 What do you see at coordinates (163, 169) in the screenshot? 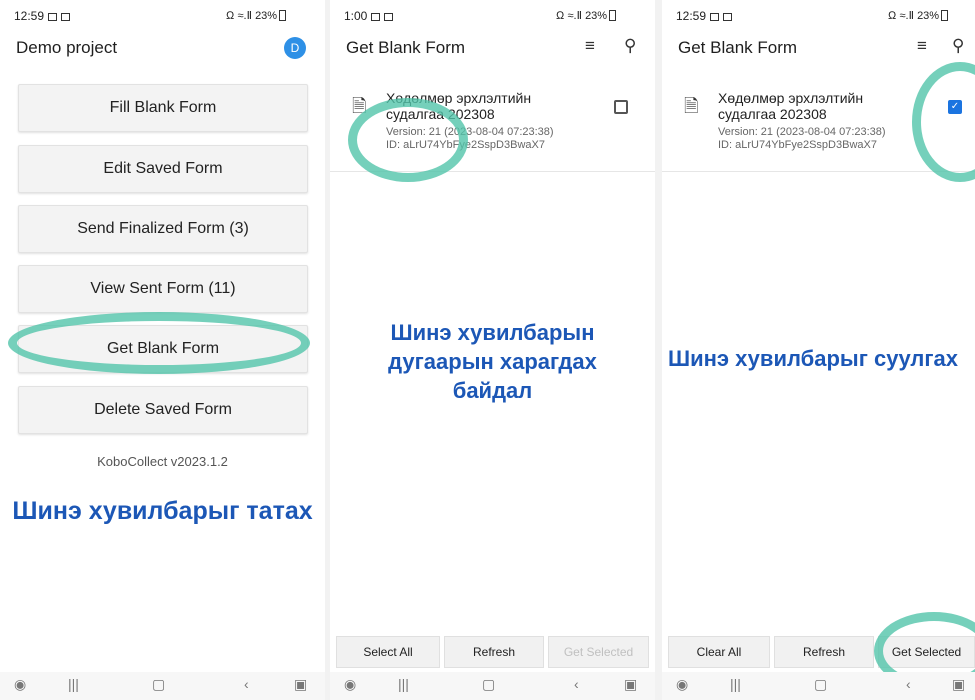
I see `edit-saved-form-button: Edit Saved Form` at bounding box center [163, 169].